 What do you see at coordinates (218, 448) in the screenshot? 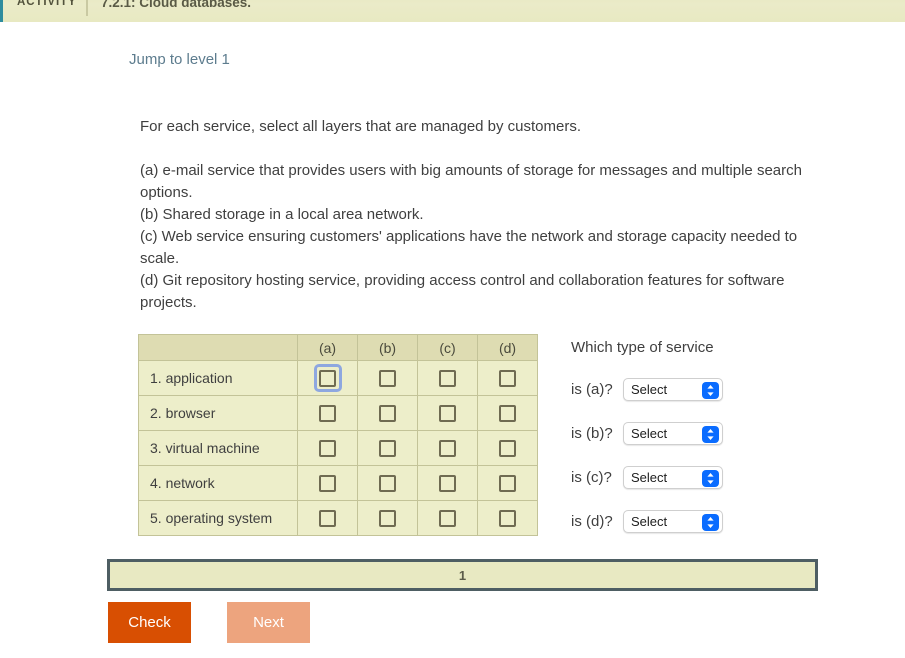
I see `matrix-row-label: 3. virtual machine` at bounding box center [218, 448].